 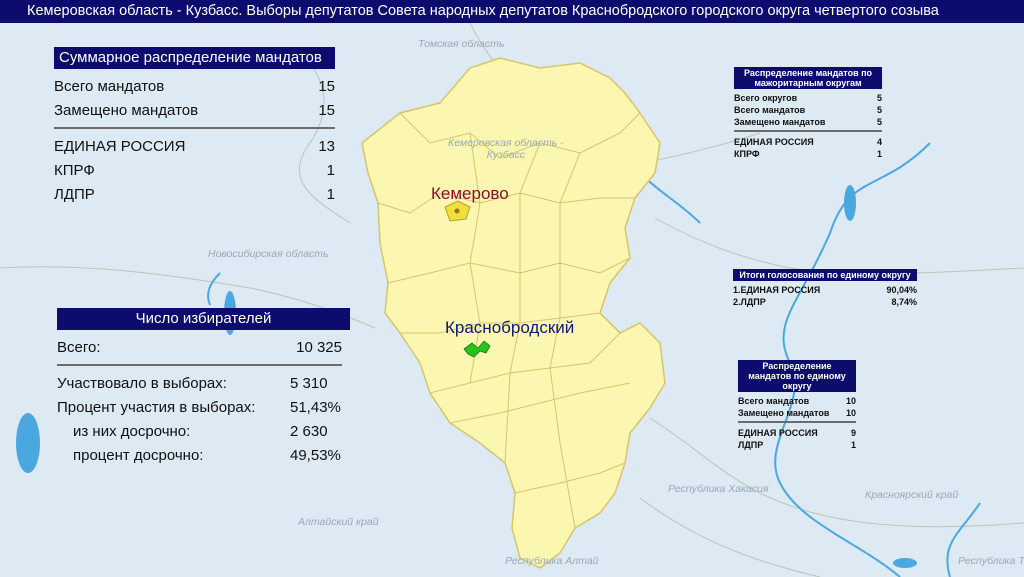 What do you see at coordinates (901, 290) in the screenshot?
I see `result-percent: 90,04%` at bounding box center [901, 290].